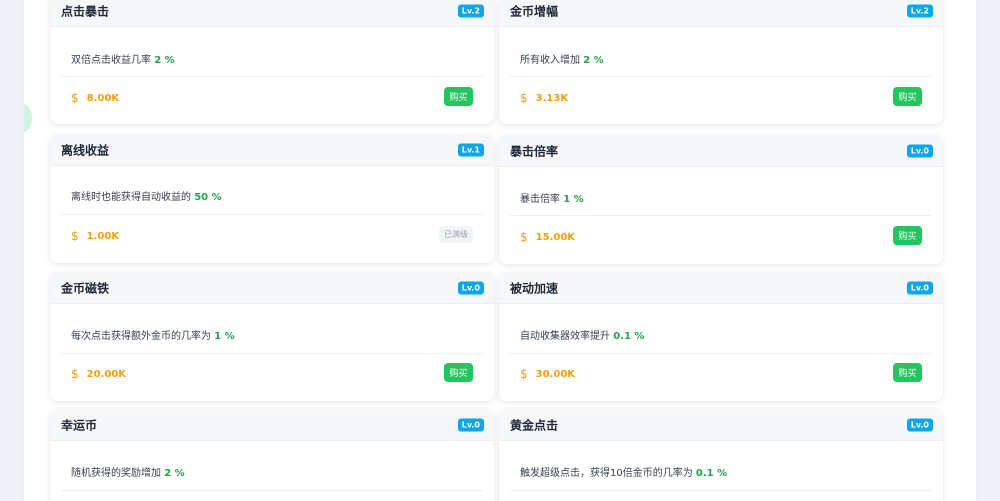  What do you see at coordinates (85, 11) in the screenshot?
I see `card-title: 点击暴击` at bounding box center [85, 11].